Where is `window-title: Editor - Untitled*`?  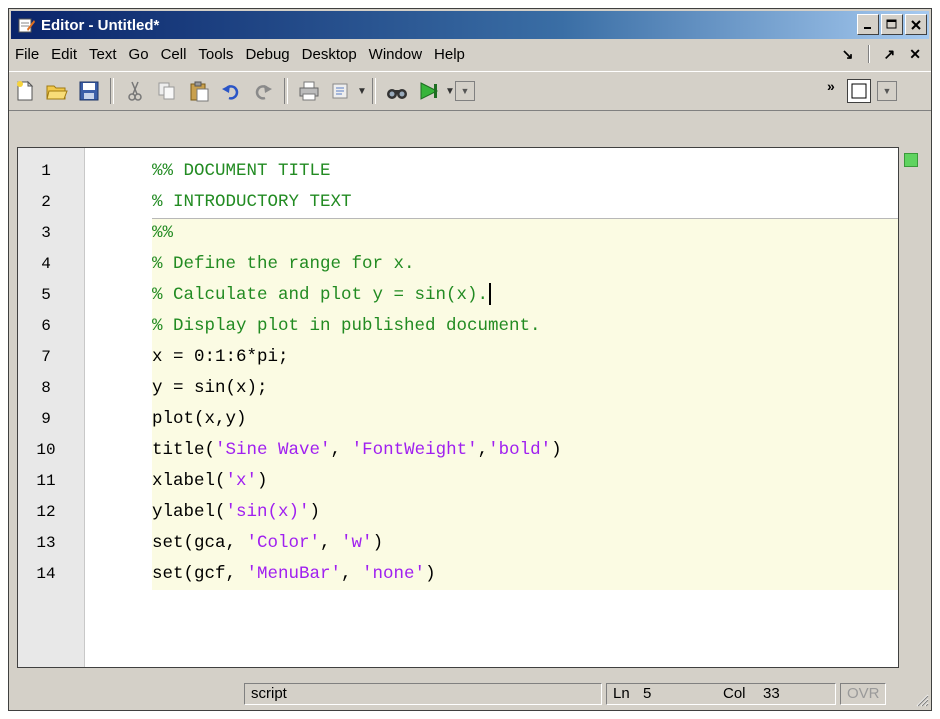 window-title: Editor - Untitled* is located at coordinates (100, 25).